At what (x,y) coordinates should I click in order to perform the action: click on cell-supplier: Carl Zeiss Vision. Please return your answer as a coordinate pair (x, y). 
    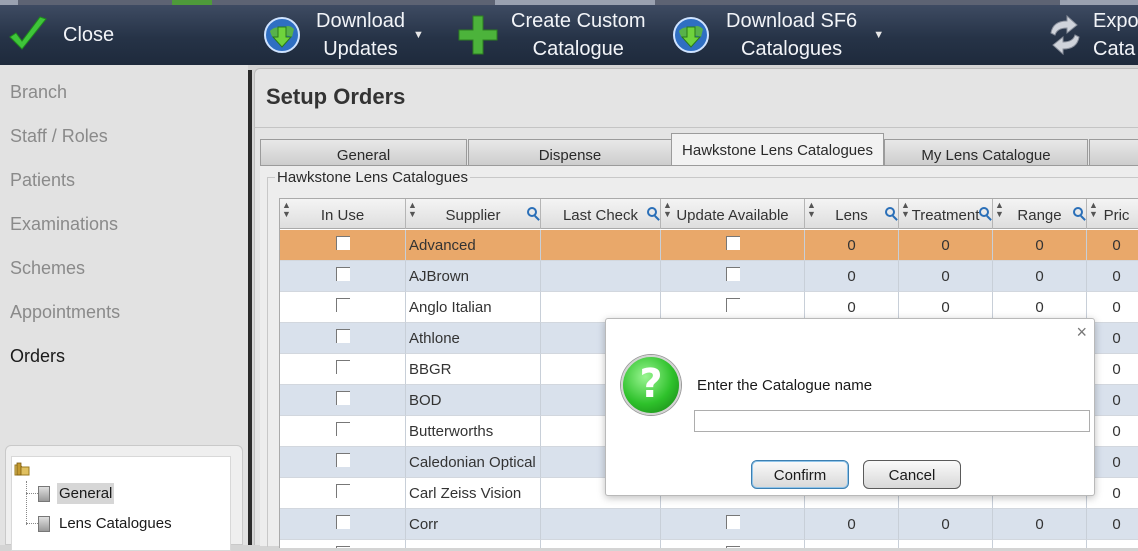
    Looking at the image, I should click on (473, 493).